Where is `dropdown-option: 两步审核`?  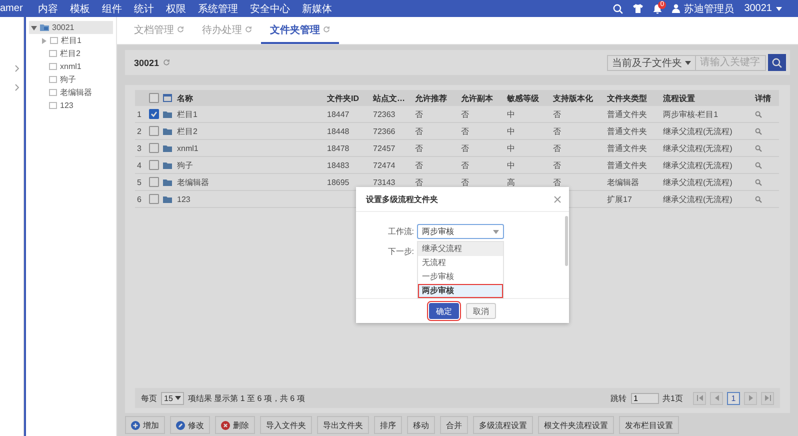
dropdown-option: 两步审核 is located at coordinates (460, 291).